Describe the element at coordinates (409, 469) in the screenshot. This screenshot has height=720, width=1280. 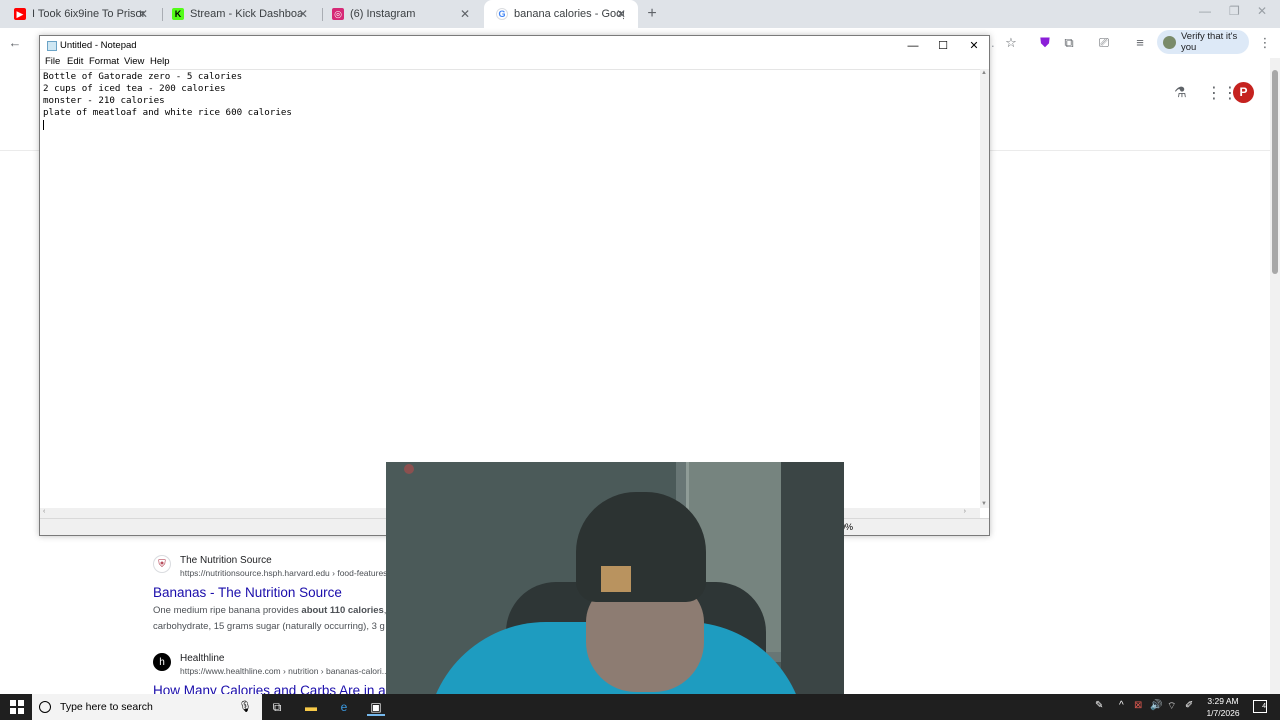
I see `record-indicator-icon` at that location.